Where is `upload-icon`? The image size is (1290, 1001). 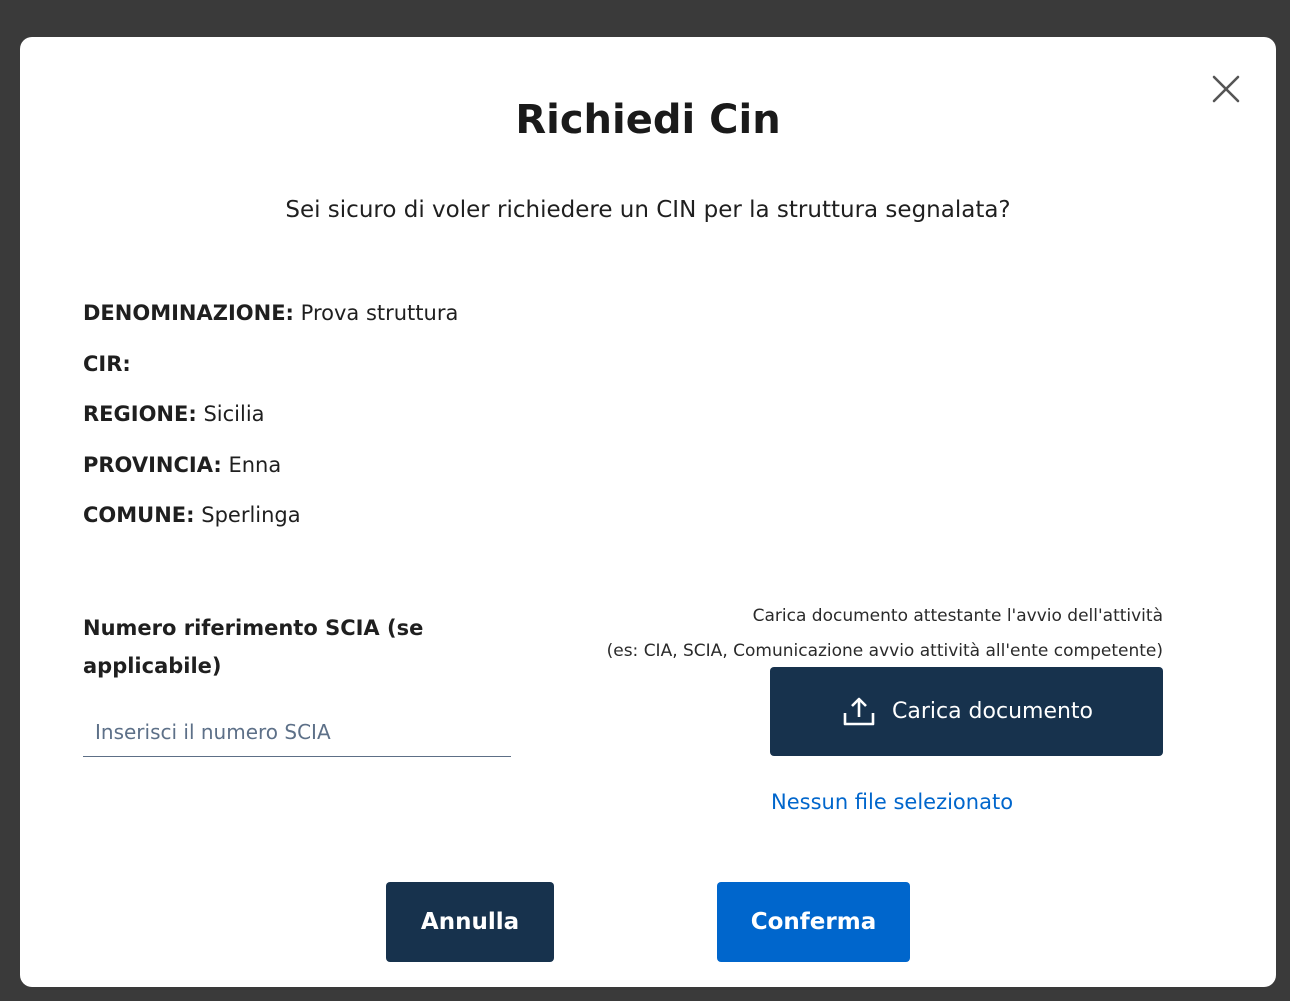 upload-icon is located at coordinates (859, 711).